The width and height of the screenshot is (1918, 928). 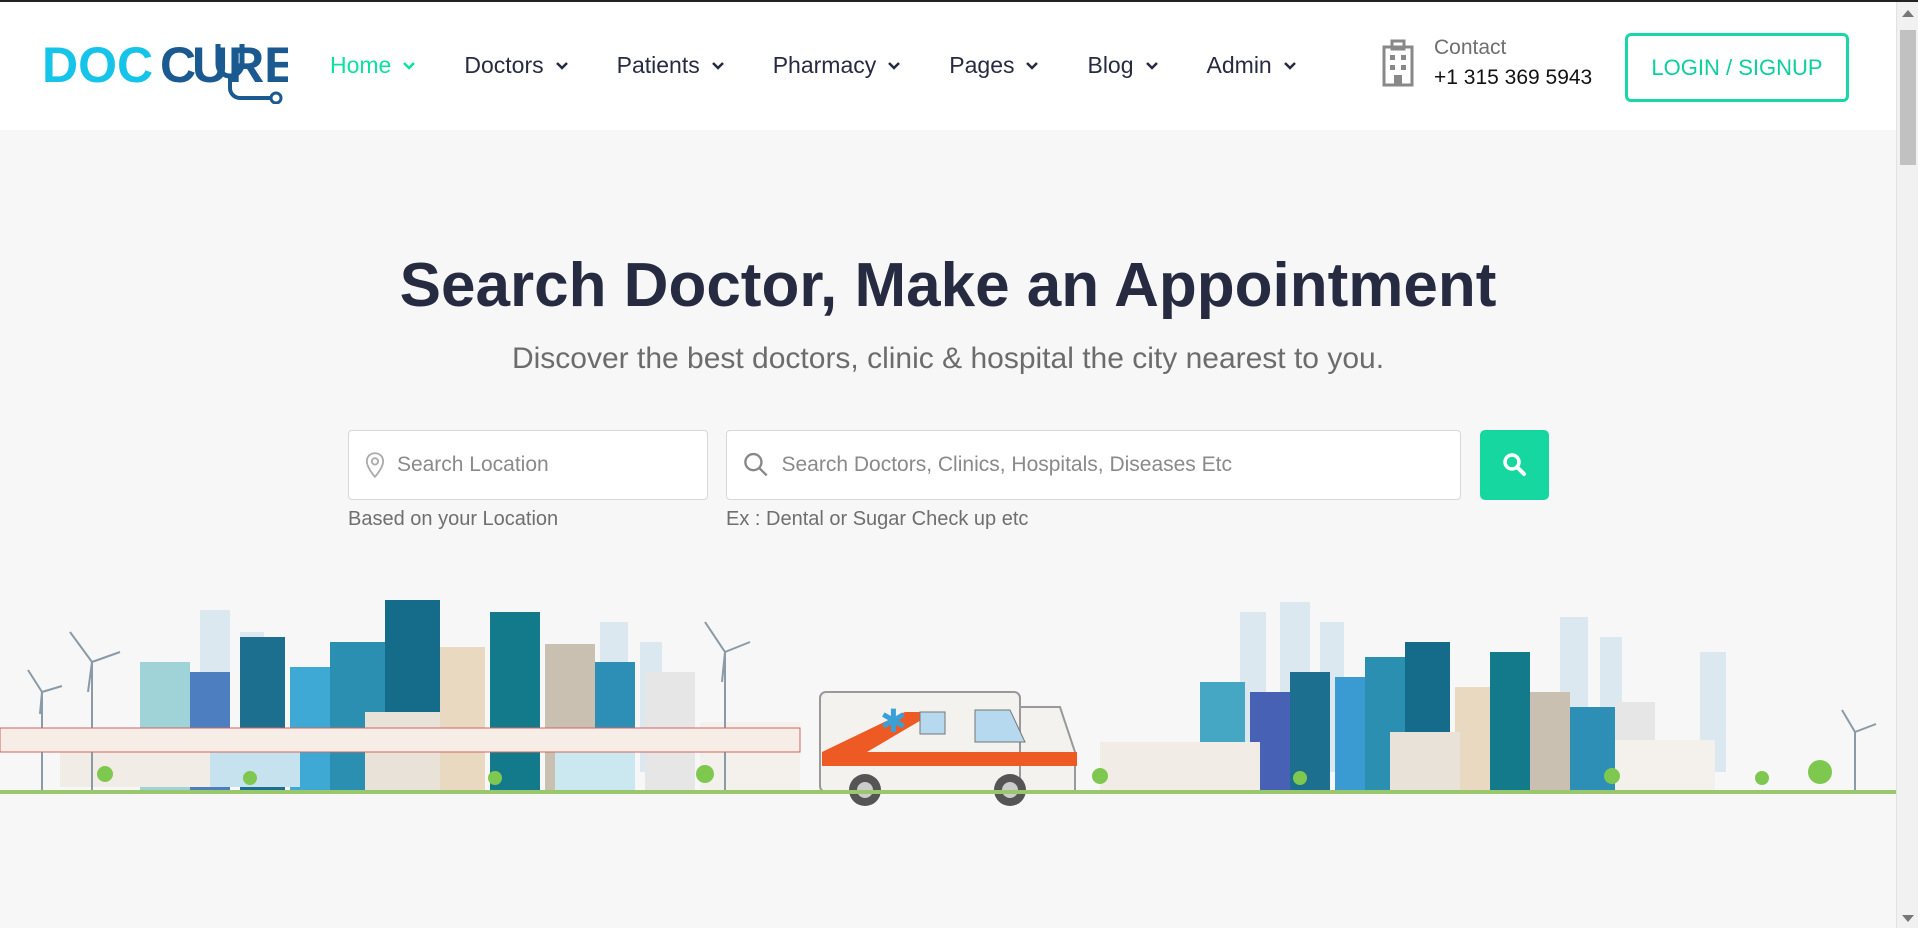 What do you see at coordinates (1110, 65) in the screenshot?
I see `nav-item-label: Blog` at bounding box center [1110, 65].